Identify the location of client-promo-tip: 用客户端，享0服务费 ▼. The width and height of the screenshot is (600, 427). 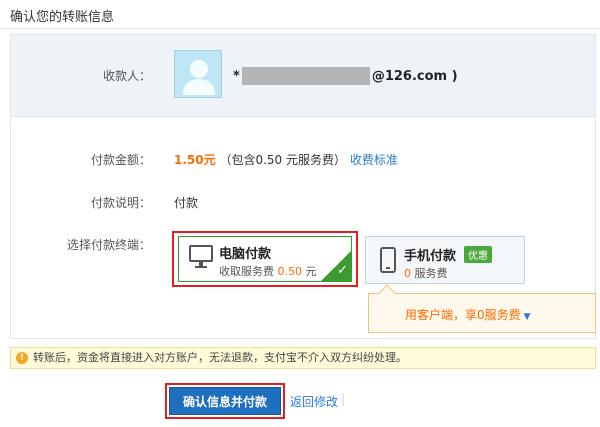
(482, 308).